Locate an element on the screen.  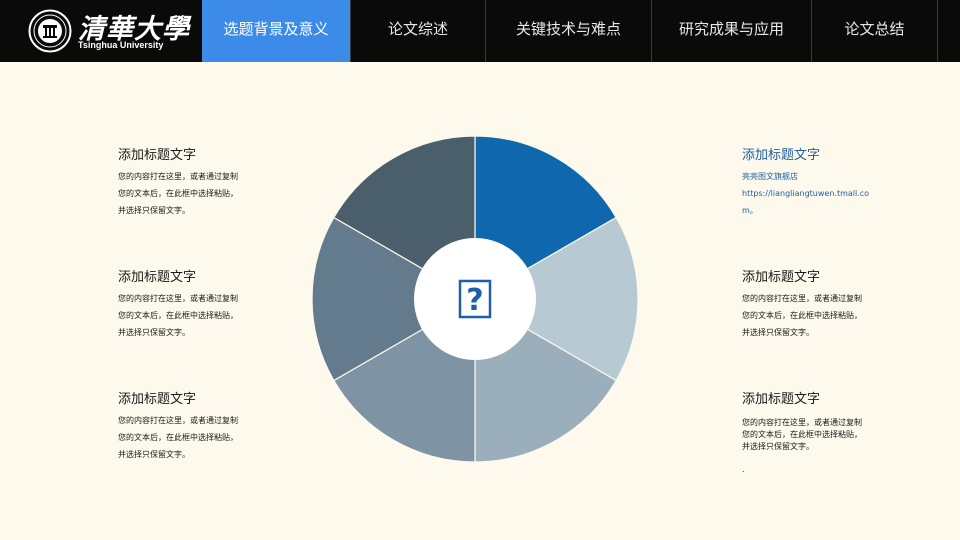
item-body-line: 亮亮图文旗舰店 is located at coordinates (770, 176).